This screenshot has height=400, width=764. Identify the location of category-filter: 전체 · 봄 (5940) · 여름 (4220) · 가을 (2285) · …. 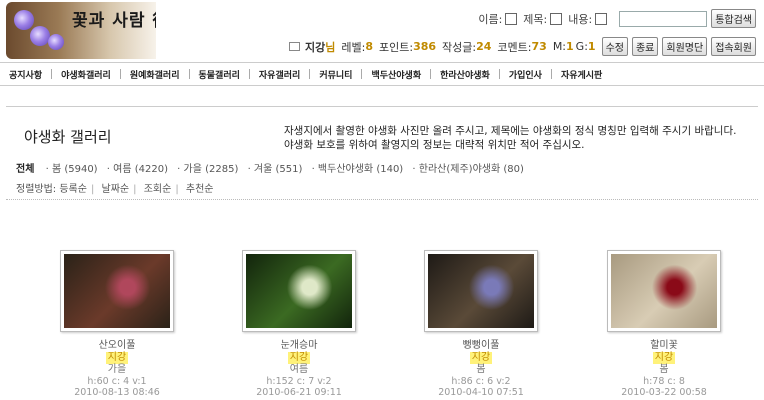
(273, 167).